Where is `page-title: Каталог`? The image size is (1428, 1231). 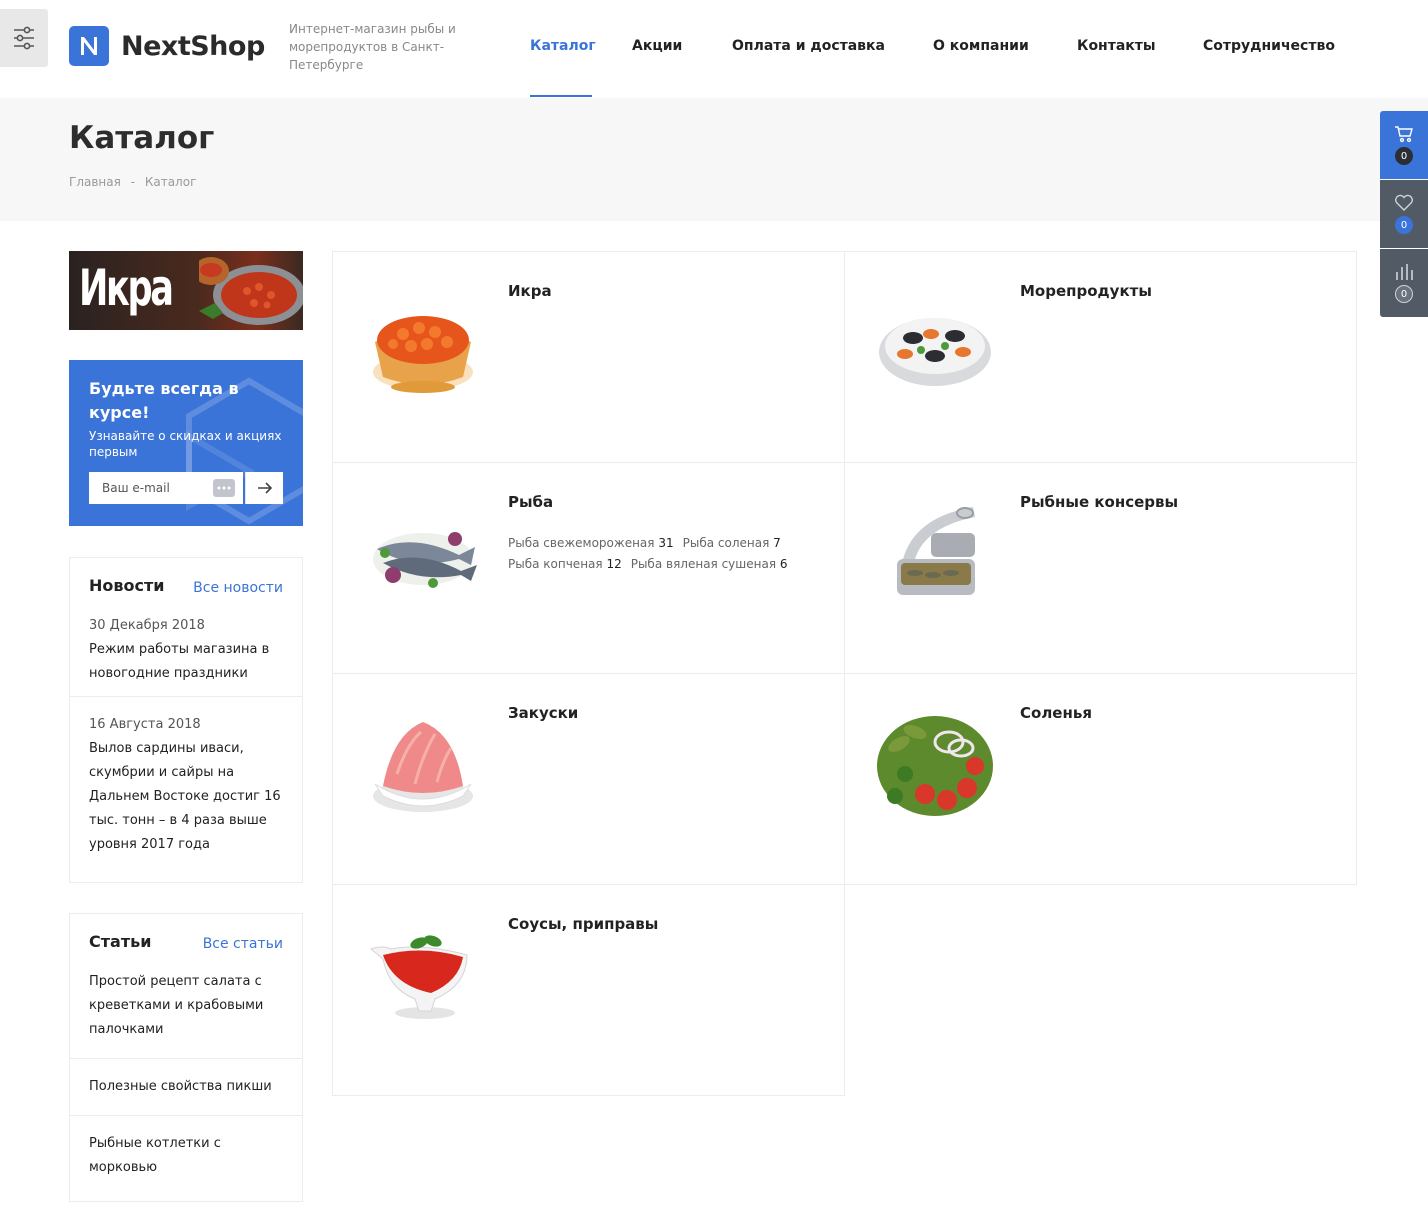 page-title: Каталог is located at coordinates (142, 138).